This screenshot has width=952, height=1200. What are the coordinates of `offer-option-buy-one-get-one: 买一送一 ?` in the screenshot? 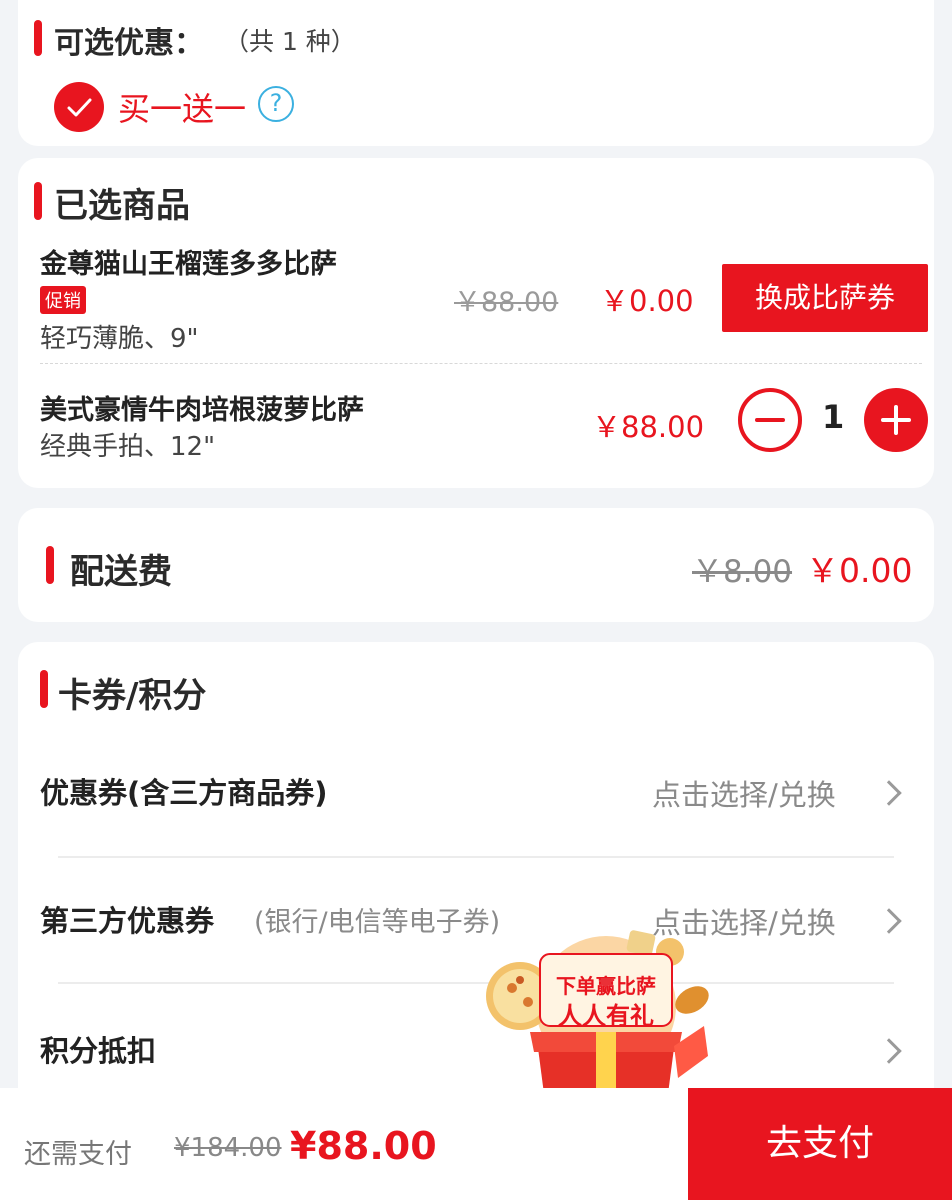 It's located at (184, 106).